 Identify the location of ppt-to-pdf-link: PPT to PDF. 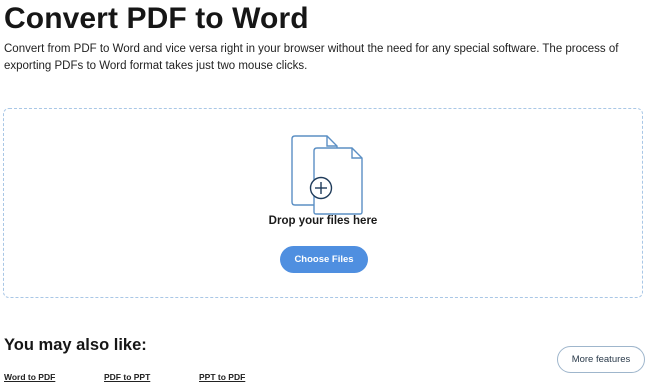
(222, 377).